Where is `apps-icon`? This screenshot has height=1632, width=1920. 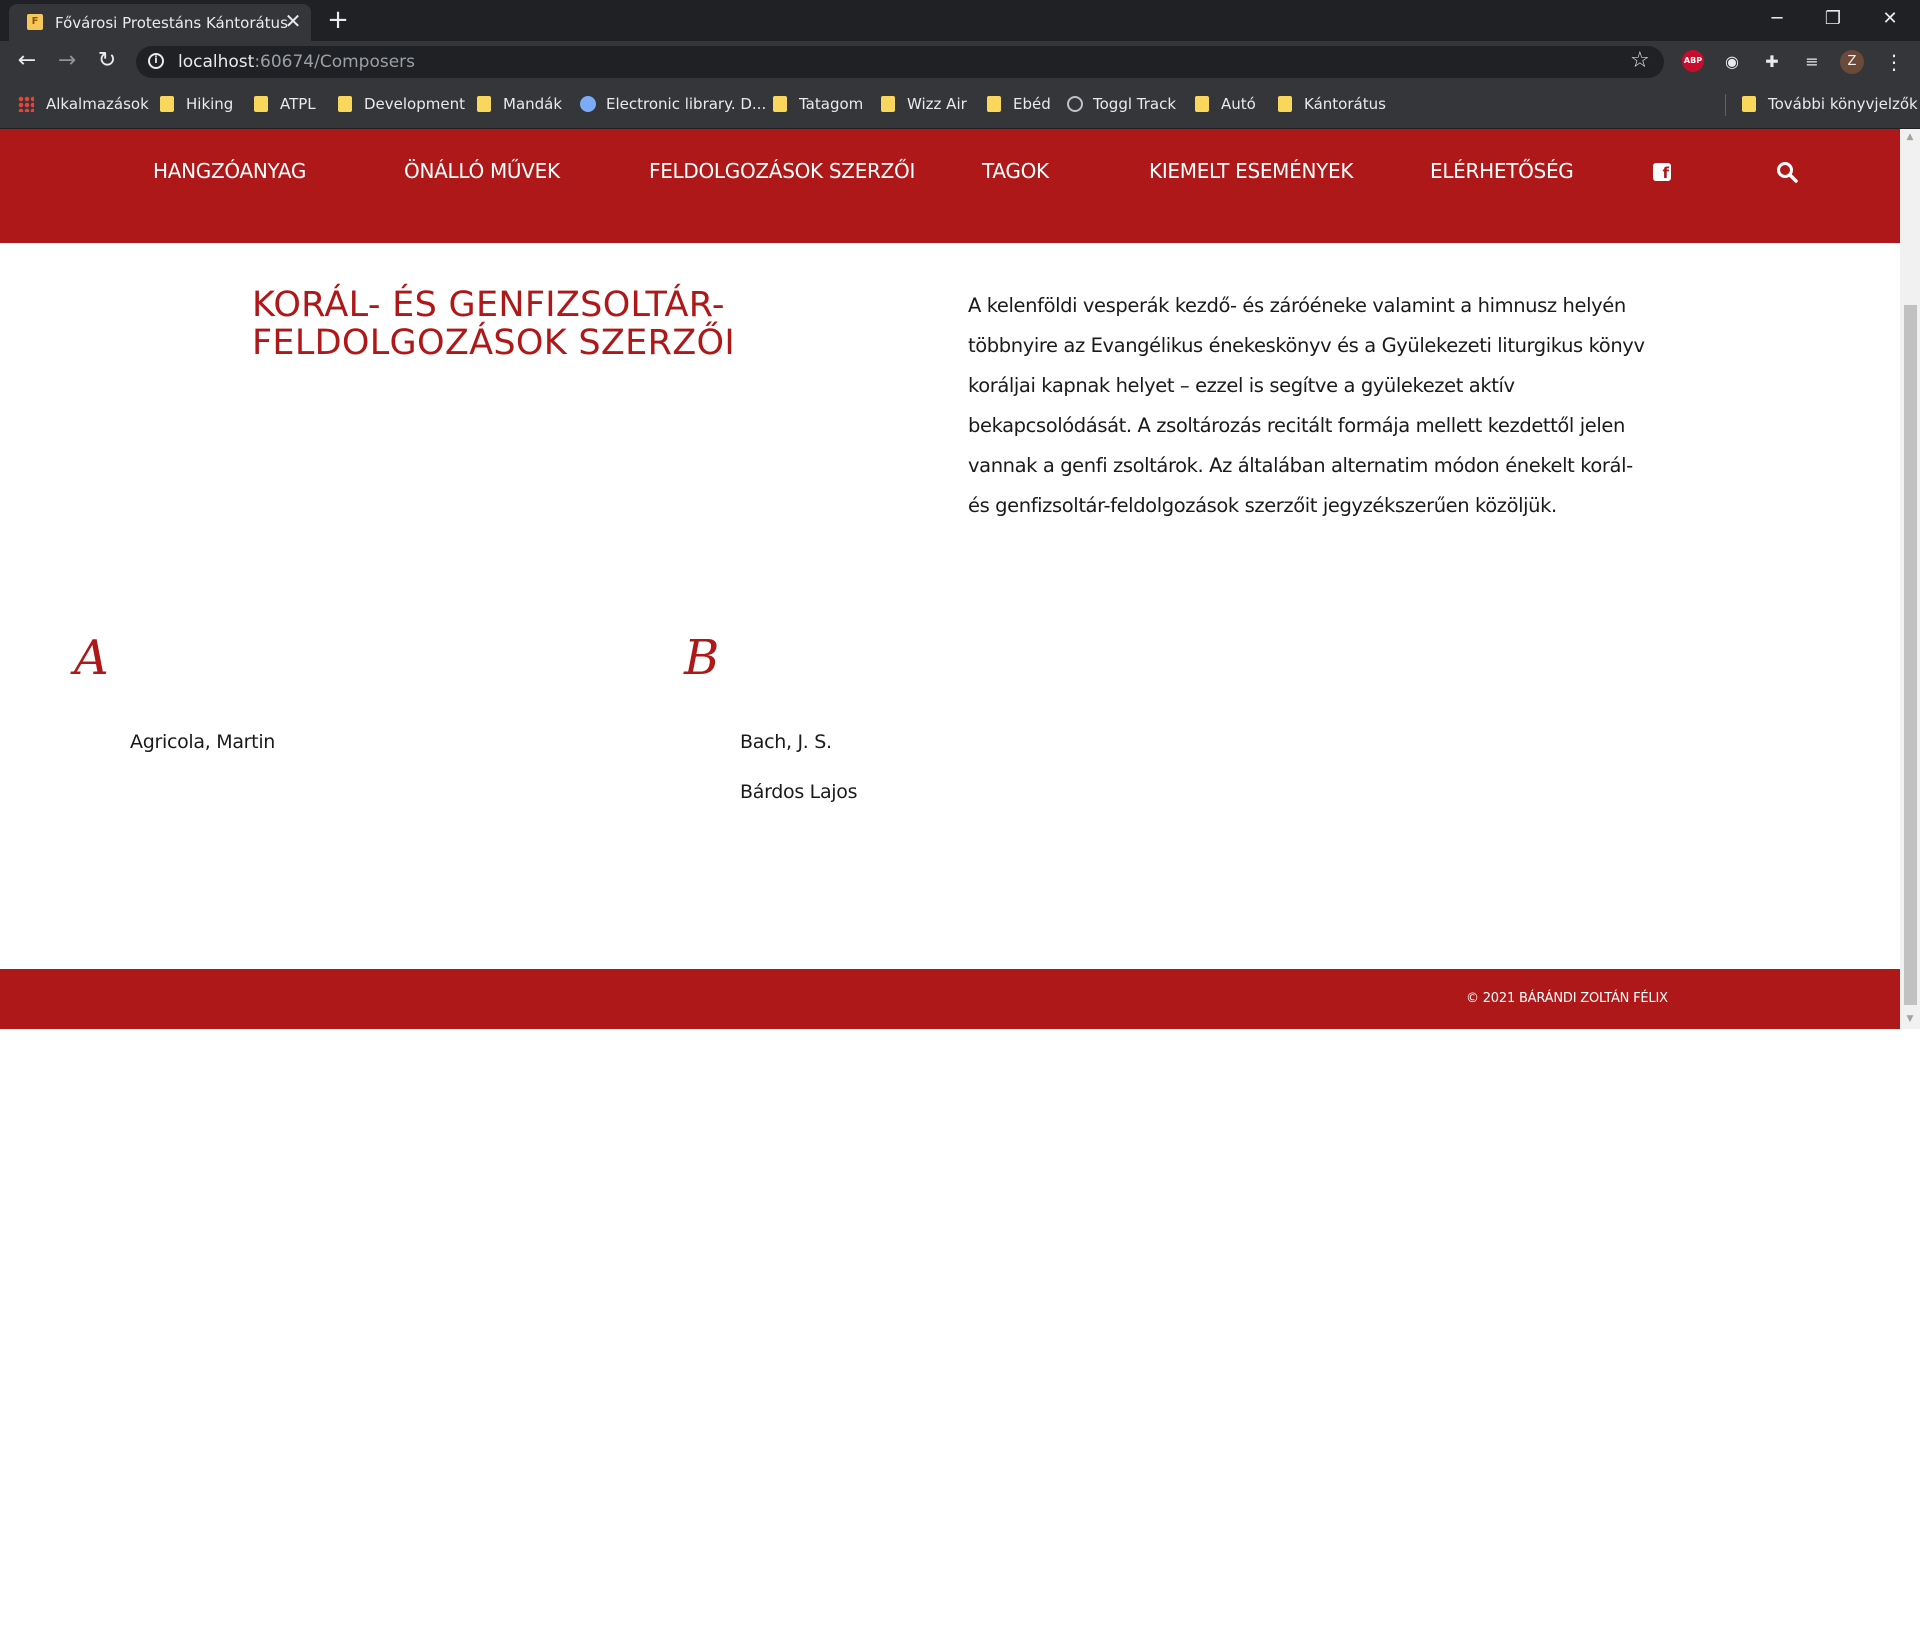
apps-icon is located at coordinates (26, 104).